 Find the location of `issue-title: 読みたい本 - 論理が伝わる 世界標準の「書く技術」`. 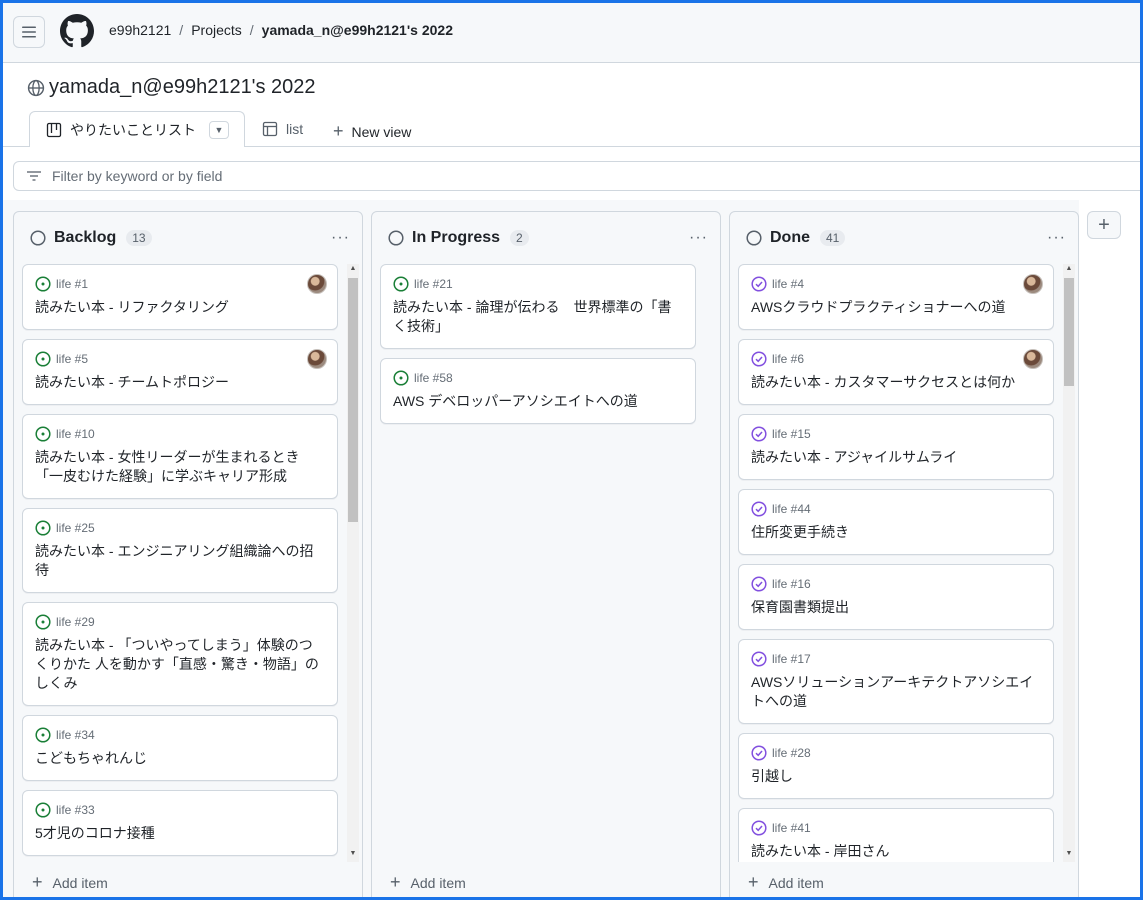

issue-title: 読みたい本 - 論理が伝わる 世界標準の「書く技術」 is located at coordinates (538, 317).